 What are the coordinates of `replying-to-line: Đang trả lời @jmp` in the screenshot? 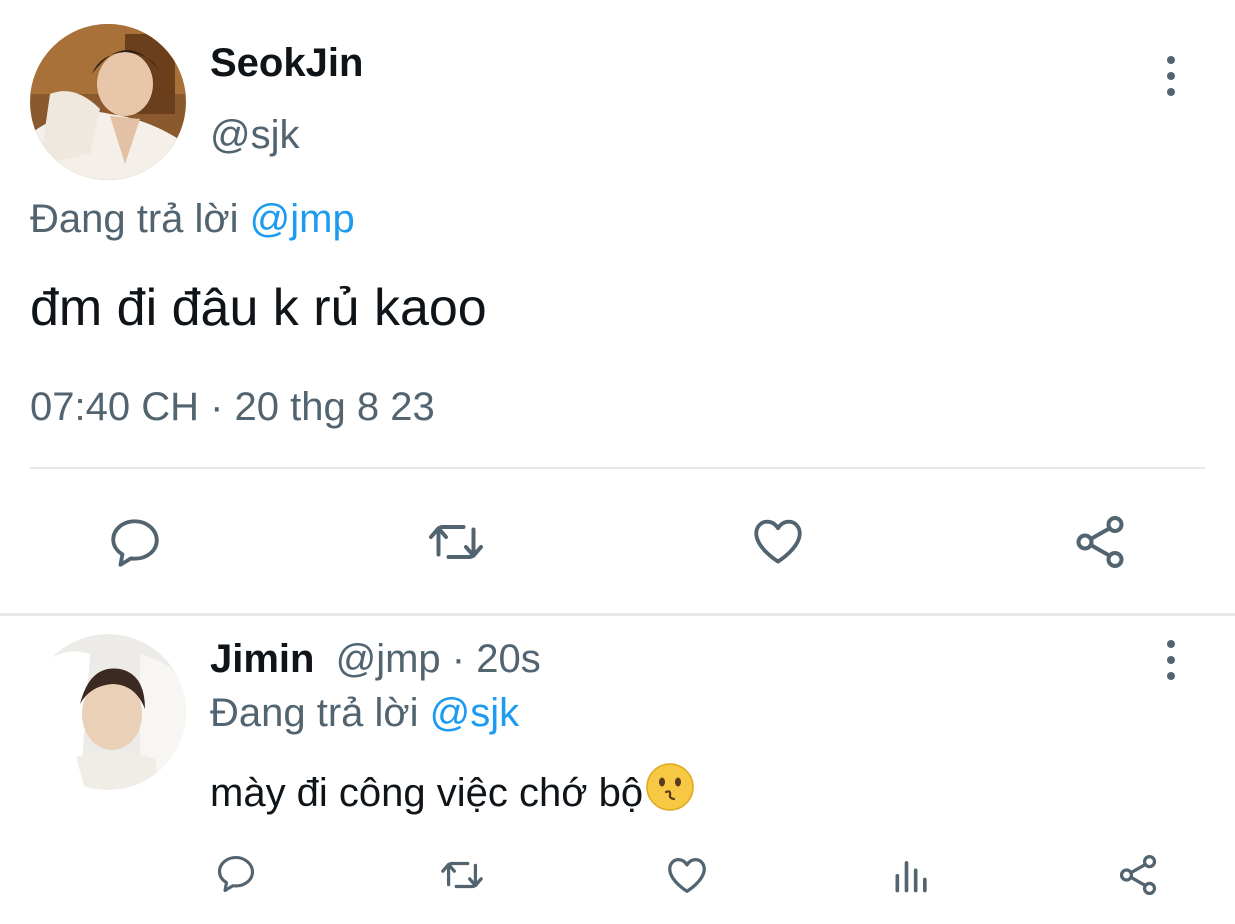 It's located at (192, 219).